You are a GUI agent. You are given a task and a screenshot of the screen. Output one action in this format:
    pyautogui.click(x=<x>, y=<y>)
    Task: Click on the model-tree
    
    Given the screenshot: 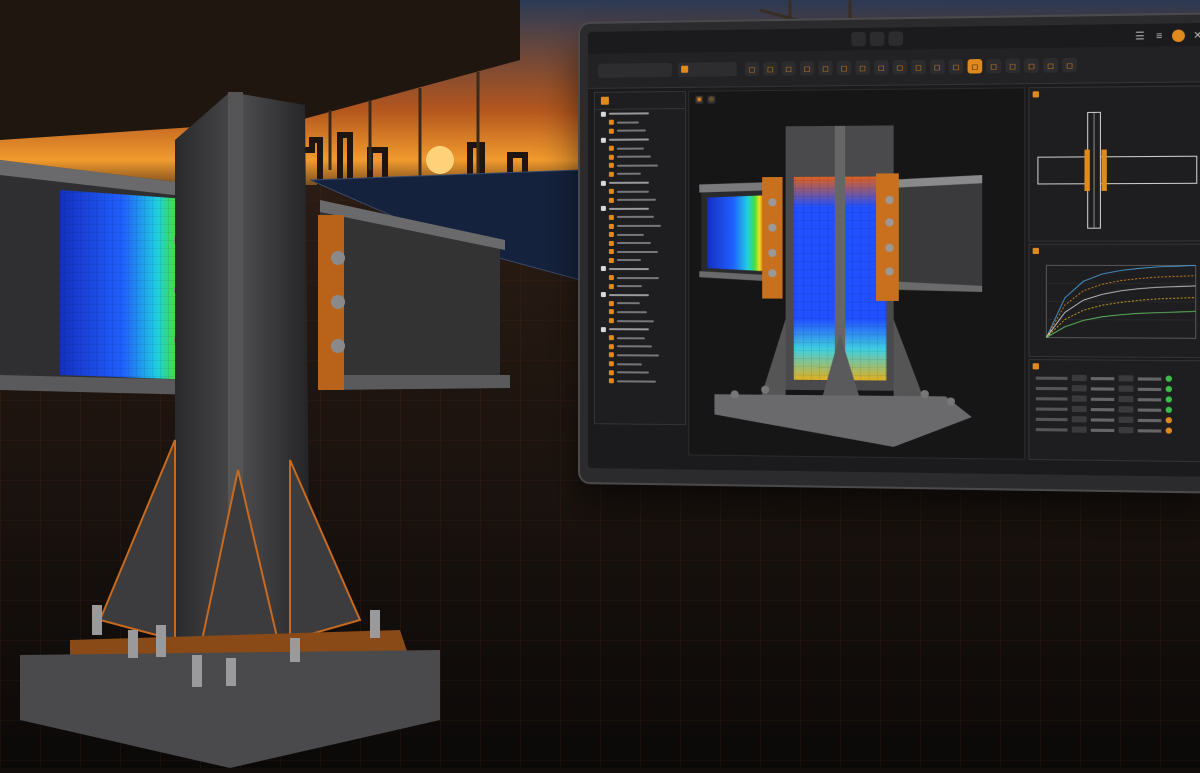 What is the action you would take?
    pyautogui.click(x=640, y=247)
    